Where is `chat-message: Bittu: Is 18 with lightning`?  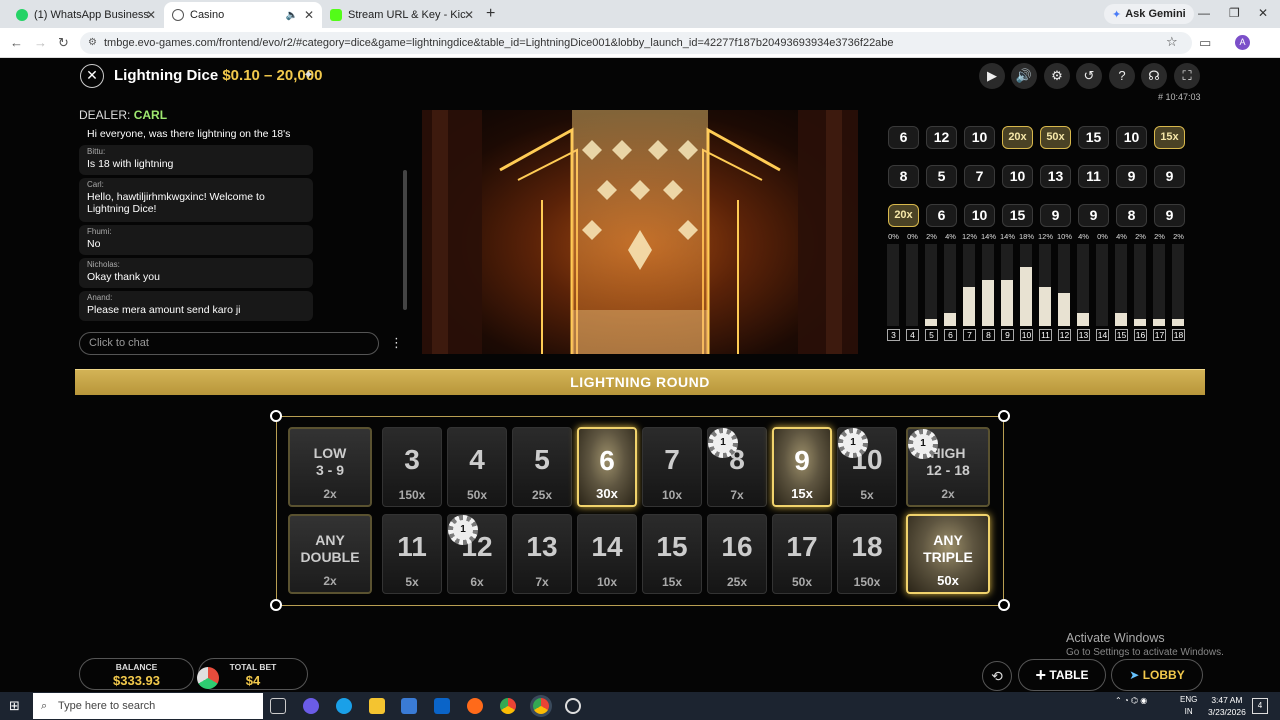
chat-message: Bittu: Is 18 with lightning is located at coordinates (237, 158).